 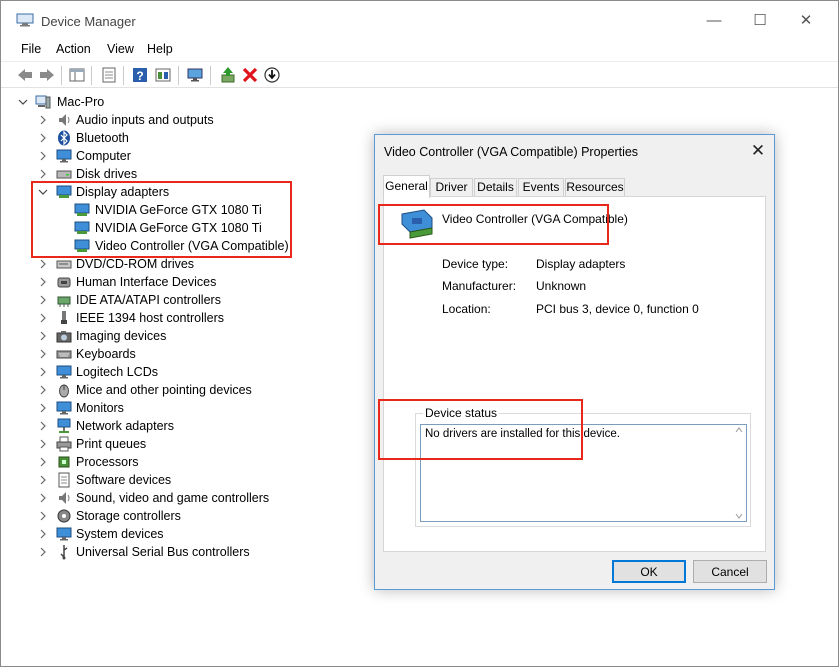 What do you see at coordinates (73, 49) in the screenshot?
I see `menu-action: Action` at bounding box center [73, 49].